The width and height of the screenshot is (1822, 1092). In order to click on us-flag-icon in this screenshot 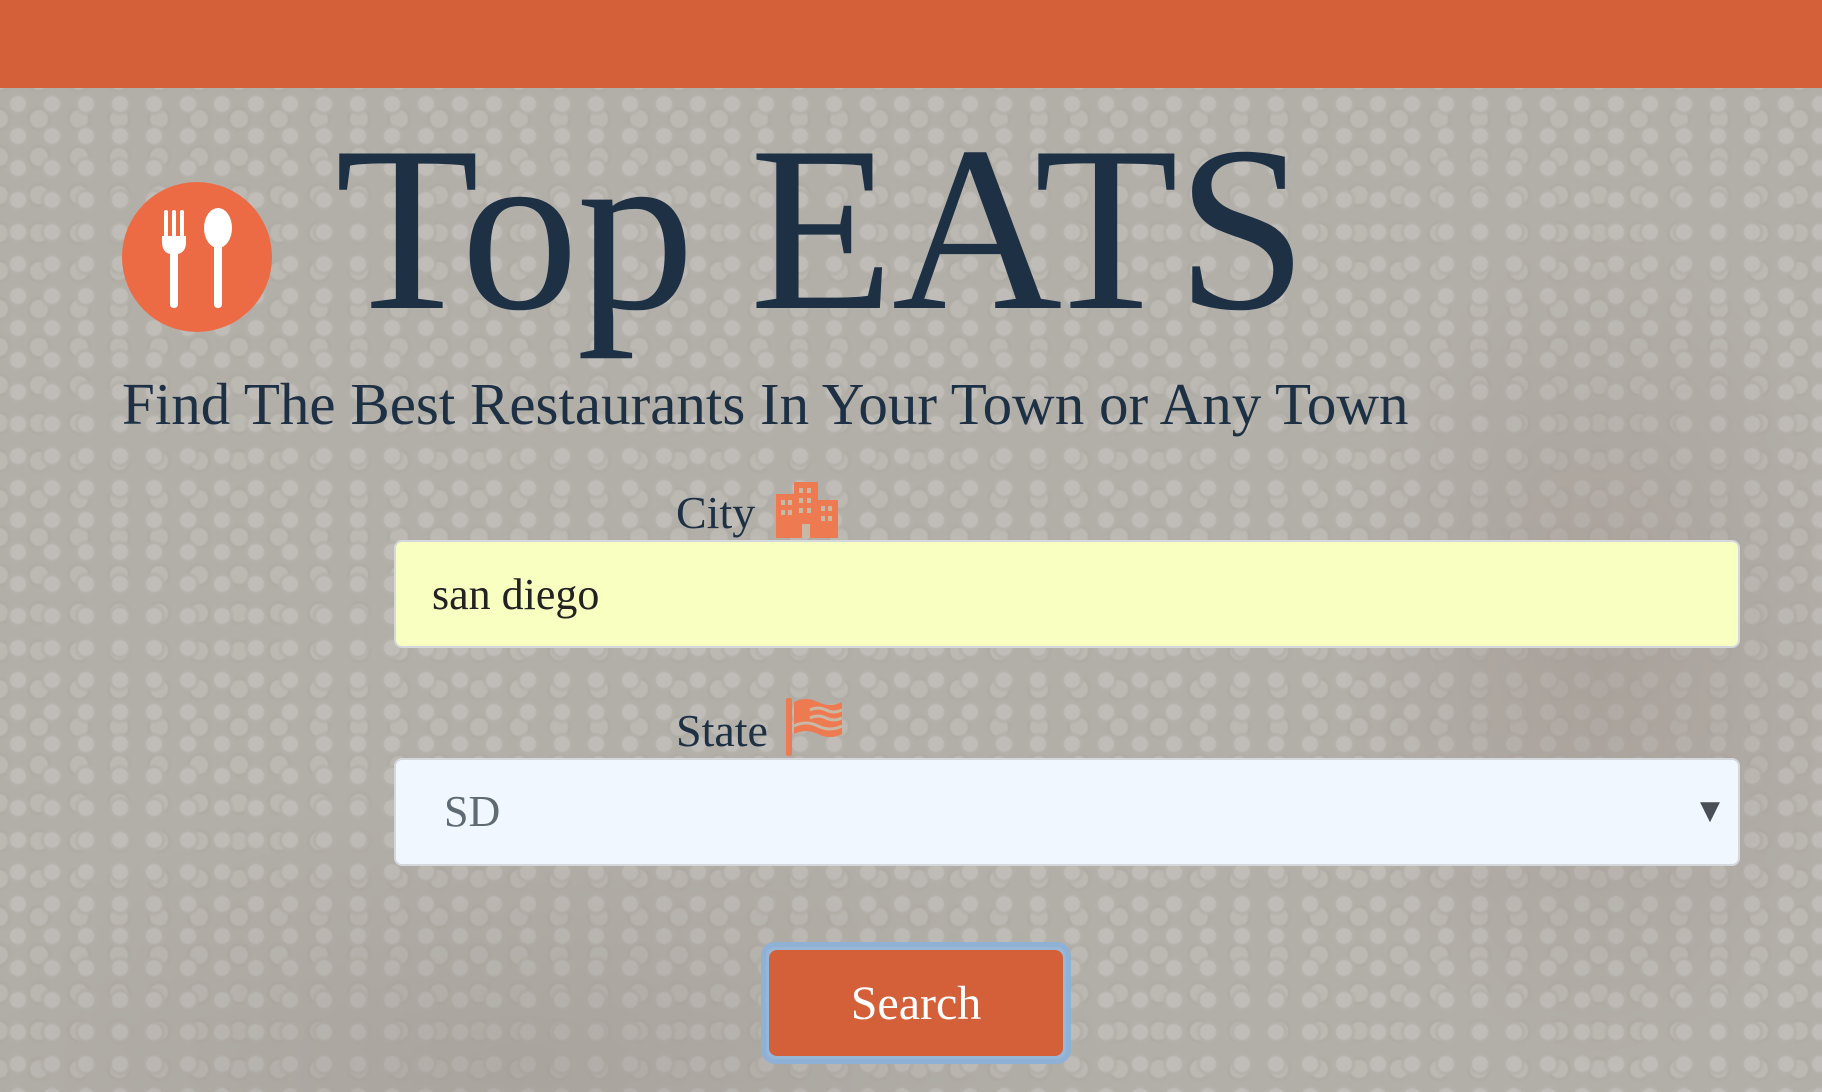, I will do `click(814, 729)`.